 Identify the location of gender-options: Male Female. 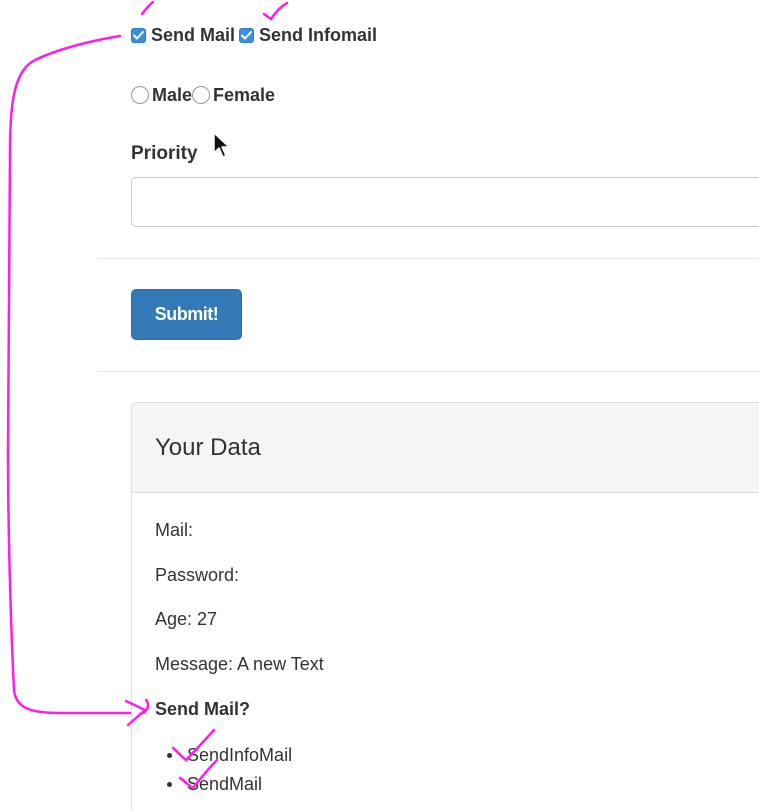
(203, 95).